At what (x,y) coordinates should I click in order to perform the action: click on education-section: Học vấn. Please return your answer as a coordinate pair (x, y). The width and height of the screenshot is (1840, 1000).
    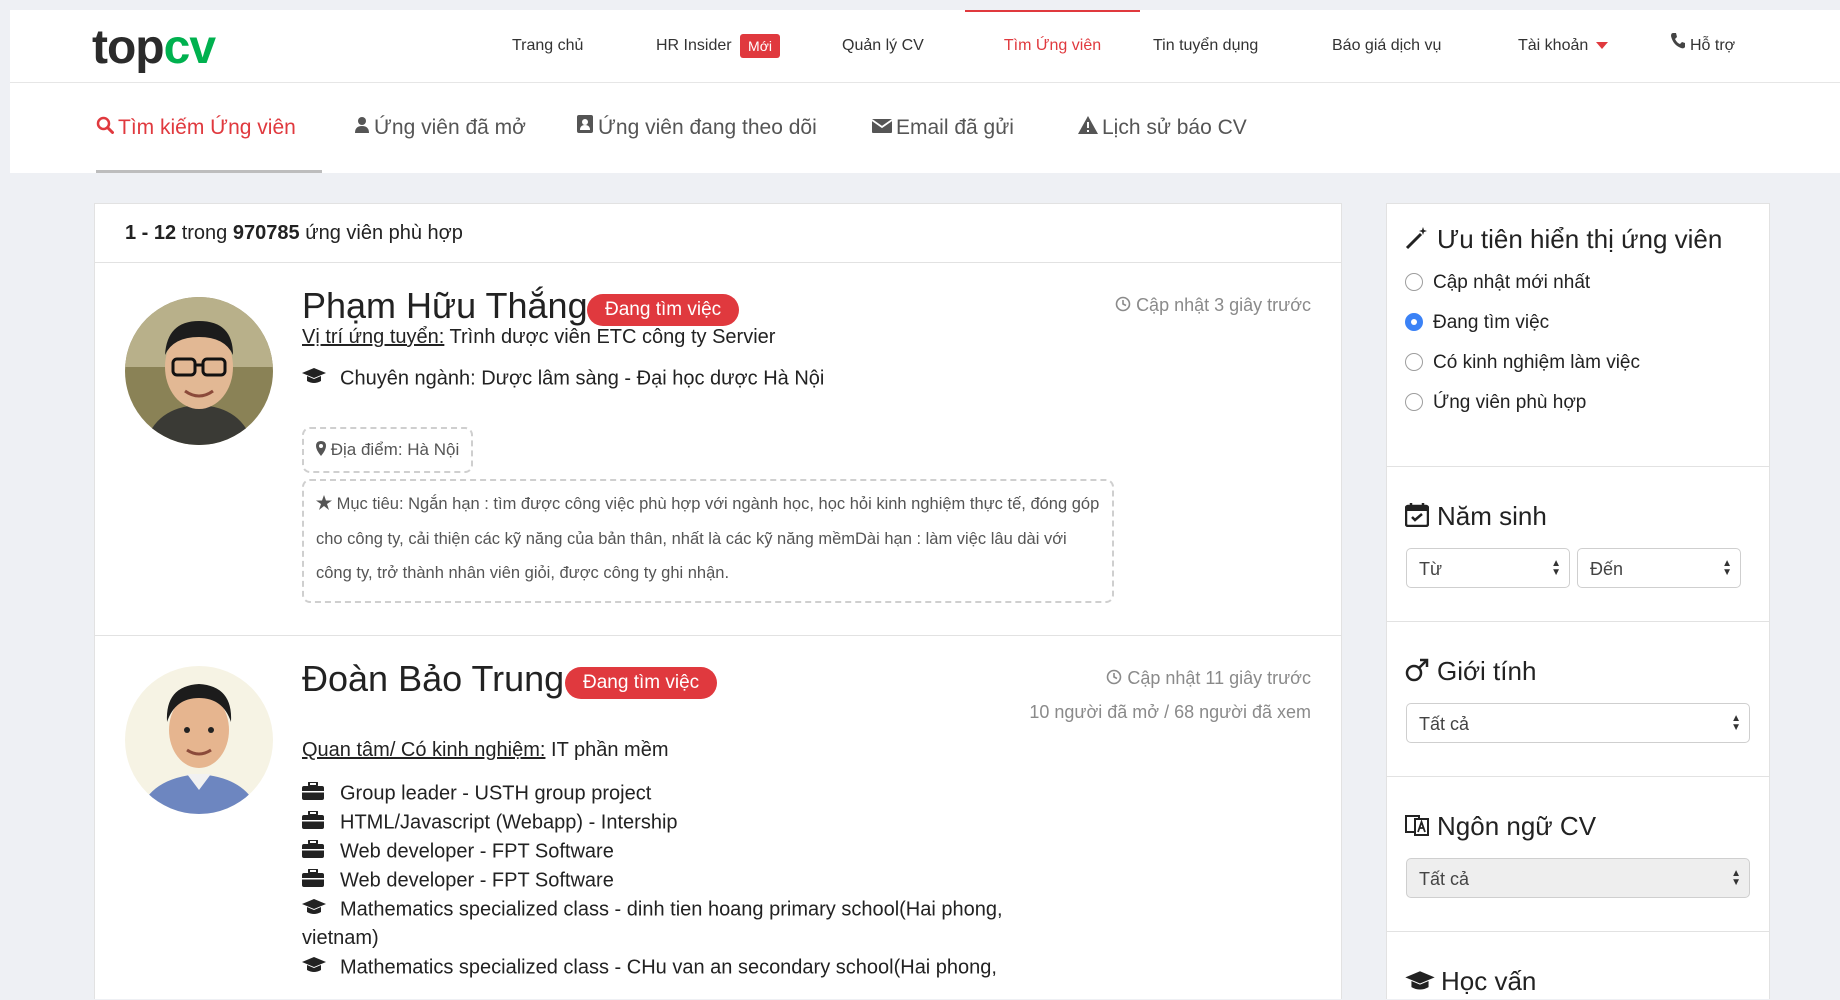
    Looking at the image, I should click on (1578, 965).